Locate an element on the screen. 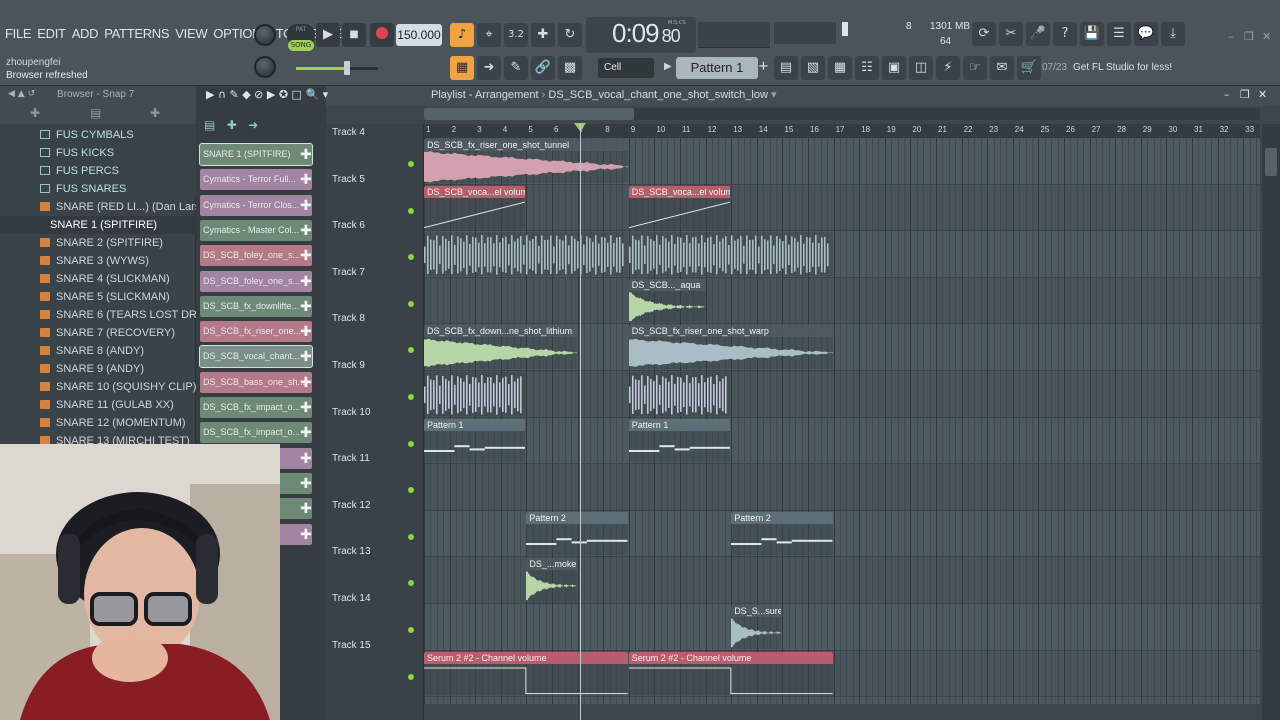 This screenshot has height=720, width=1280. browser-file-icon: ▤ is located at coordinates (95, 113).